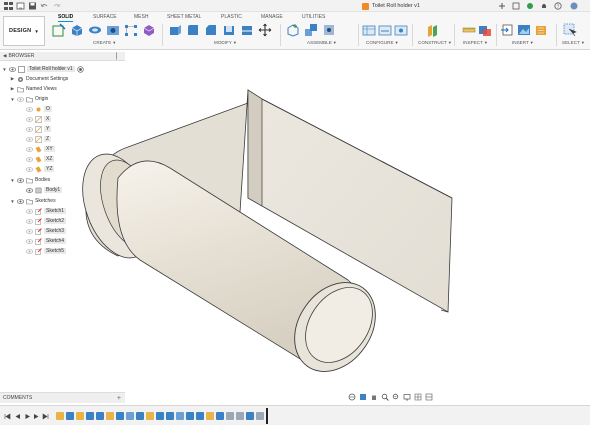  What do you see at coordinates (570, 30) in the screenshot?
I see `select-icon` at bounding box center [570, 30].